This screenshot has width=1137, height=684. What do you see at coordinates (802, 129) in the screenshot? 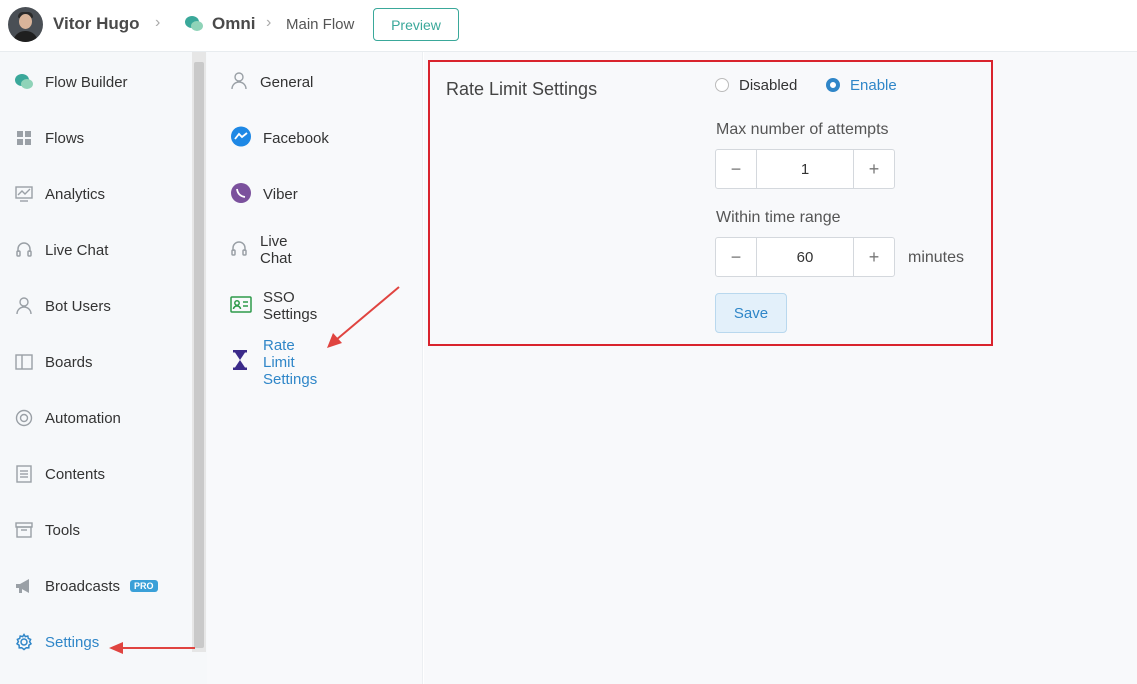
I see `max-attempts-label: Max number of attempts` at bounding box center [802, 129].